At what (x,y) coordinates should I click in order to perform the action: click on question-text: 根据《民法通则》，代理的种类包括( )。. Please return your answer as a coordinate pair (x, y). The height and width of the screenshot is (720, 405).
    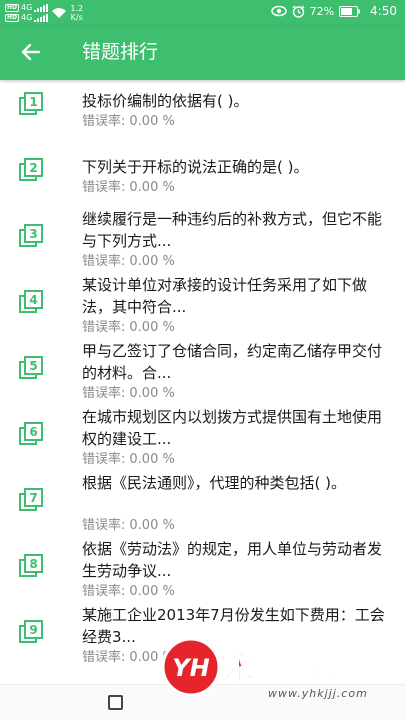
    Looking at the image, I should click on (214, 483).